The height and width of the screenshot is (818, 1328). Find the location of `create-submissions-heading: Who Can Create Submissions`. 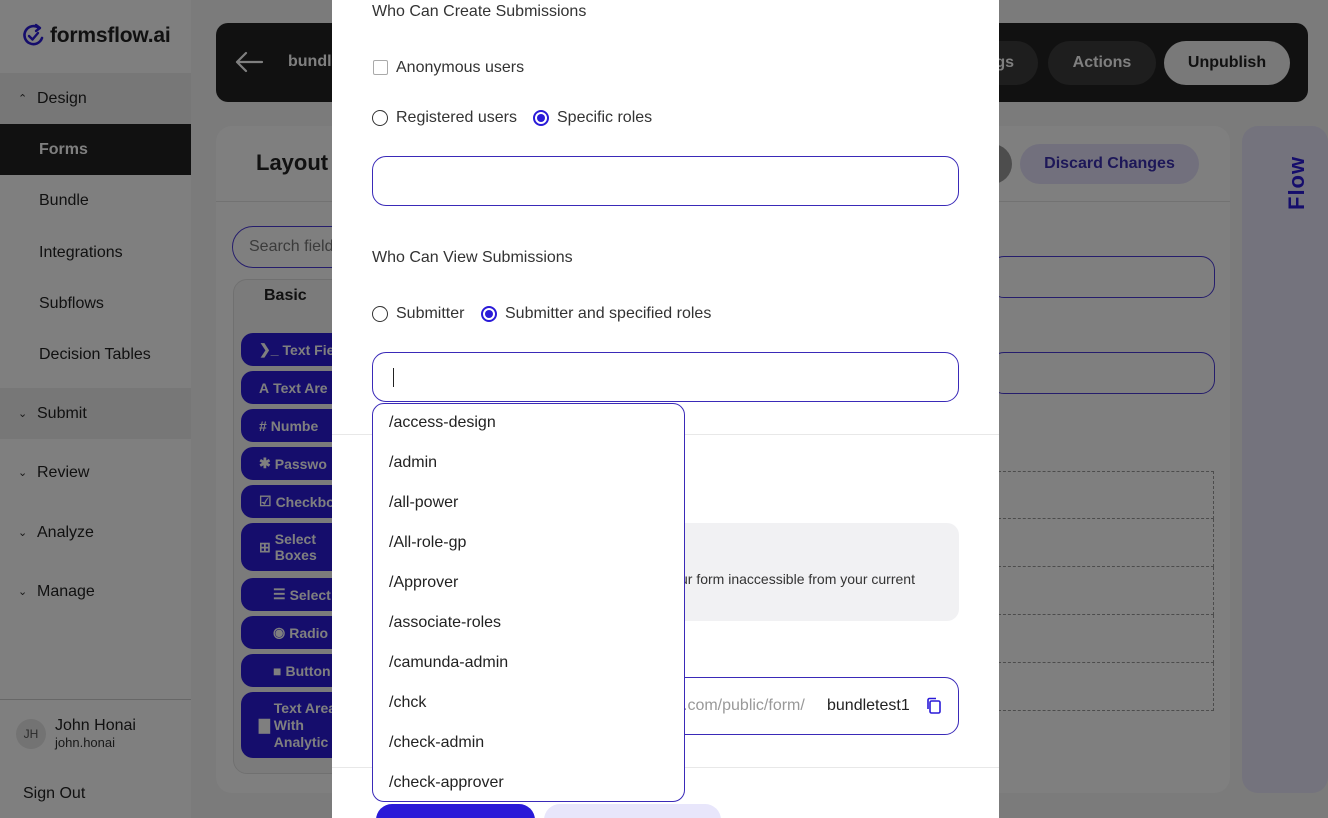

create-submissions-heading: Who Can Create Submissions is located at coordinates (479, 11).